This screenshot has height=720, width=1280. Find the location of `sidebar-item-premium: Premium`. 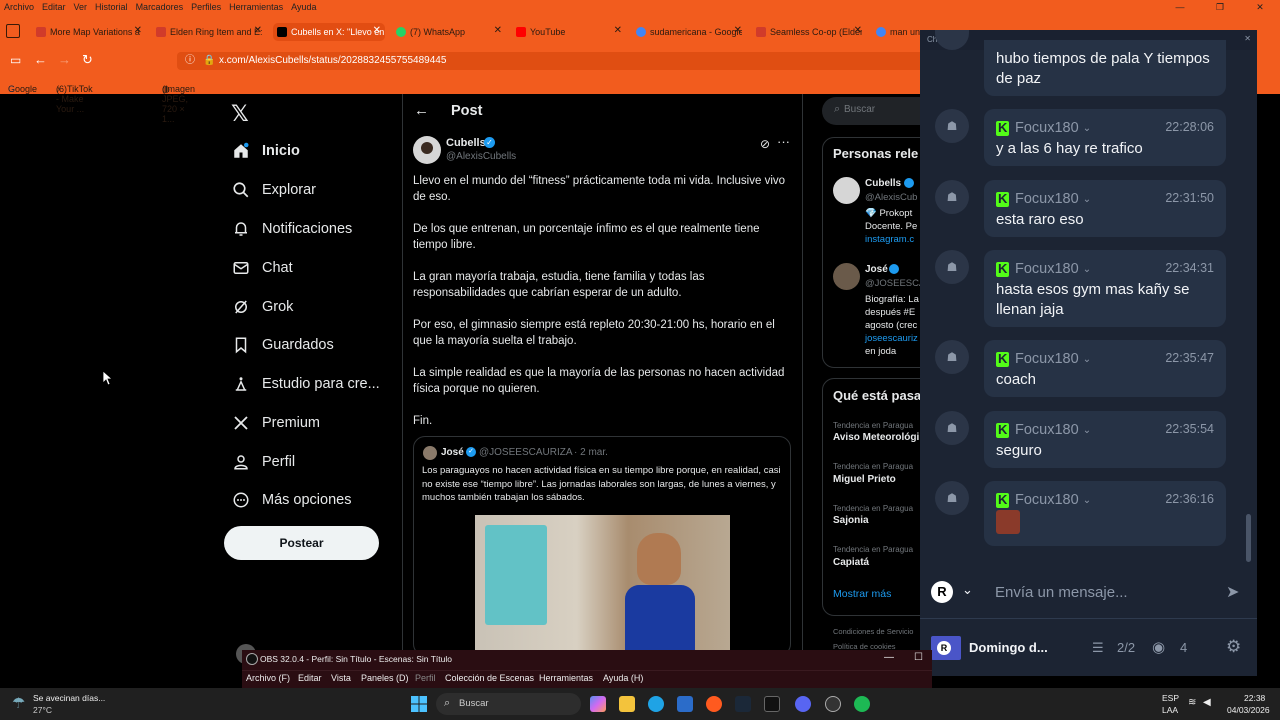

sidebar-item-premium: Premium is located at coordinates (276, 423).